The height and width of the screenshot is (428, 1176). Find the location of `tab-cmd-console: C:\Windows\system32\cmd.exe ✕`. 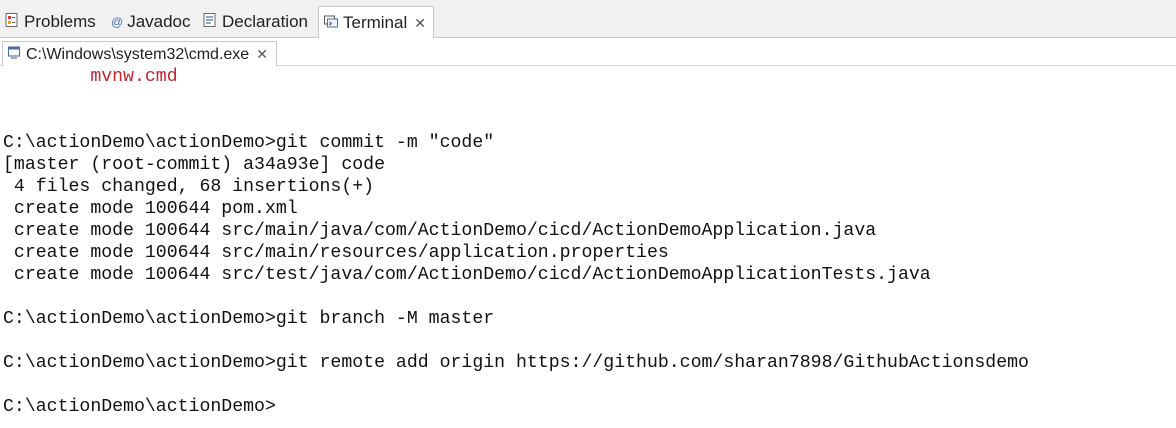

tab-cmd-console: C:\Windows\system32\cmd.exe ✕ is located at coordinates (139, 54).